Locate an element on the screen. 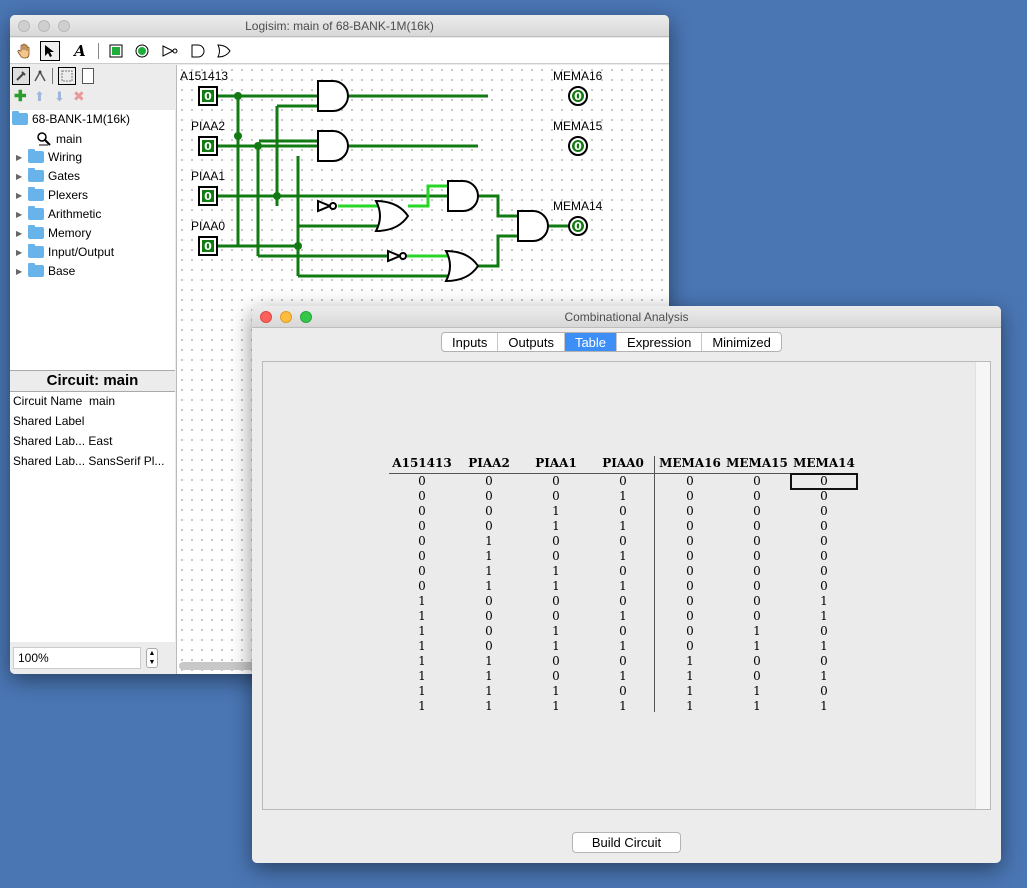 Image resolution: width=1027 pixels, height=888 pixels. tree-root: 68-BANK-1M(16k) is located at coordinates (71, 118).